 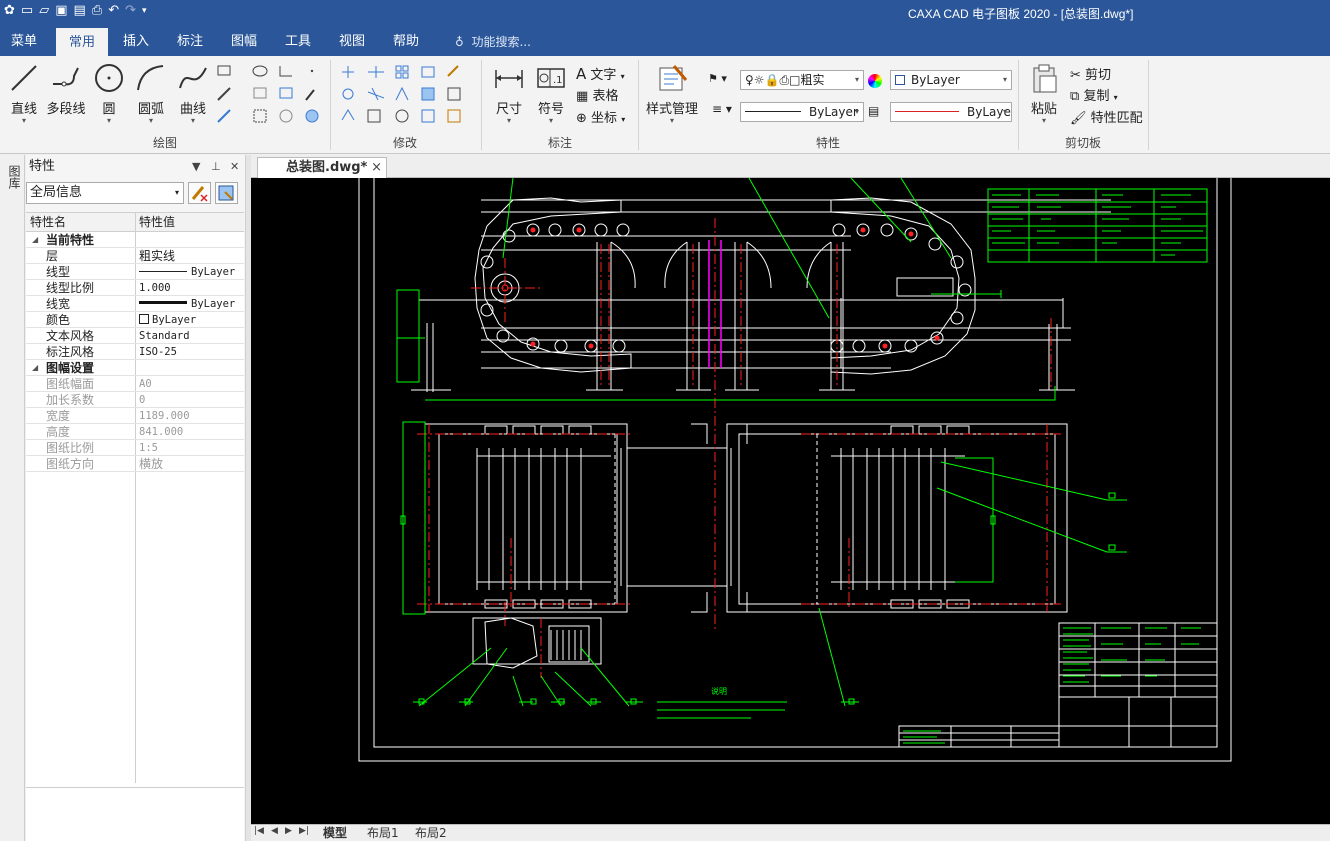 I want to click on layout-tab-1: 布局1, so click(x=383, y=833).